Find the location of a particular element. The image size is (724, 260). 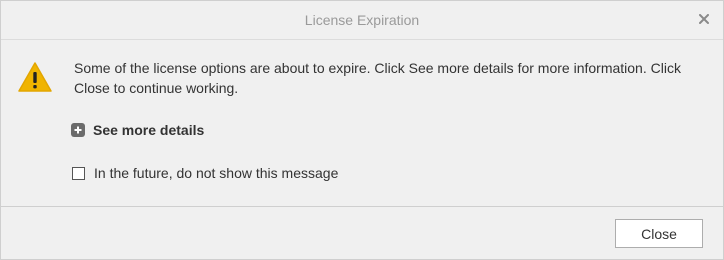

close-button: Close is located at coordinates (659, 233).